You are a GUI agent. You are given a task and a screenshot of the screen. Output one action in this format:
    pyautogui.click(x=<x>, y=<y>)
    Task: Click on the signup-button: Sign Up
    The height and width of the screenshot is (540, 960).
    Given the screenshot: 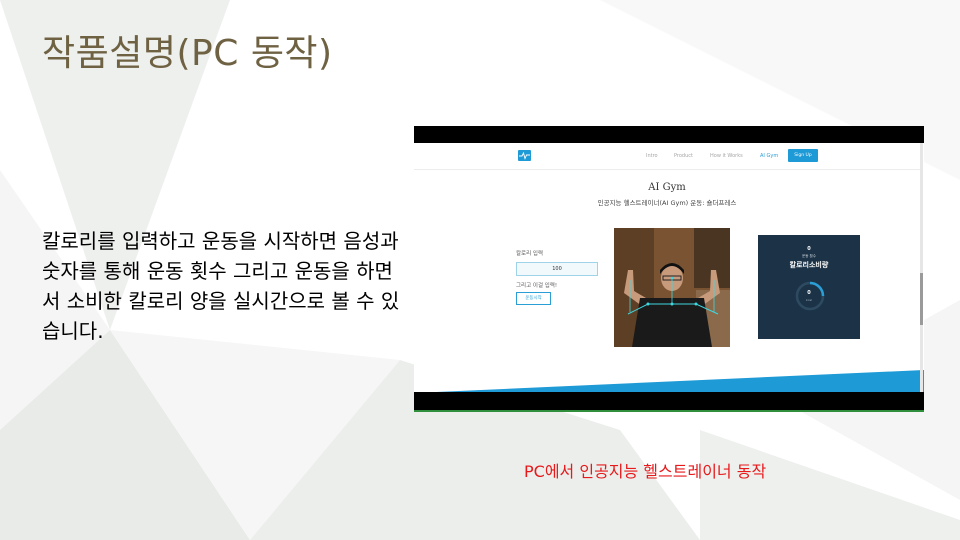 What is the action you would take?
    pyautogui.click(x=803, y=155)
    